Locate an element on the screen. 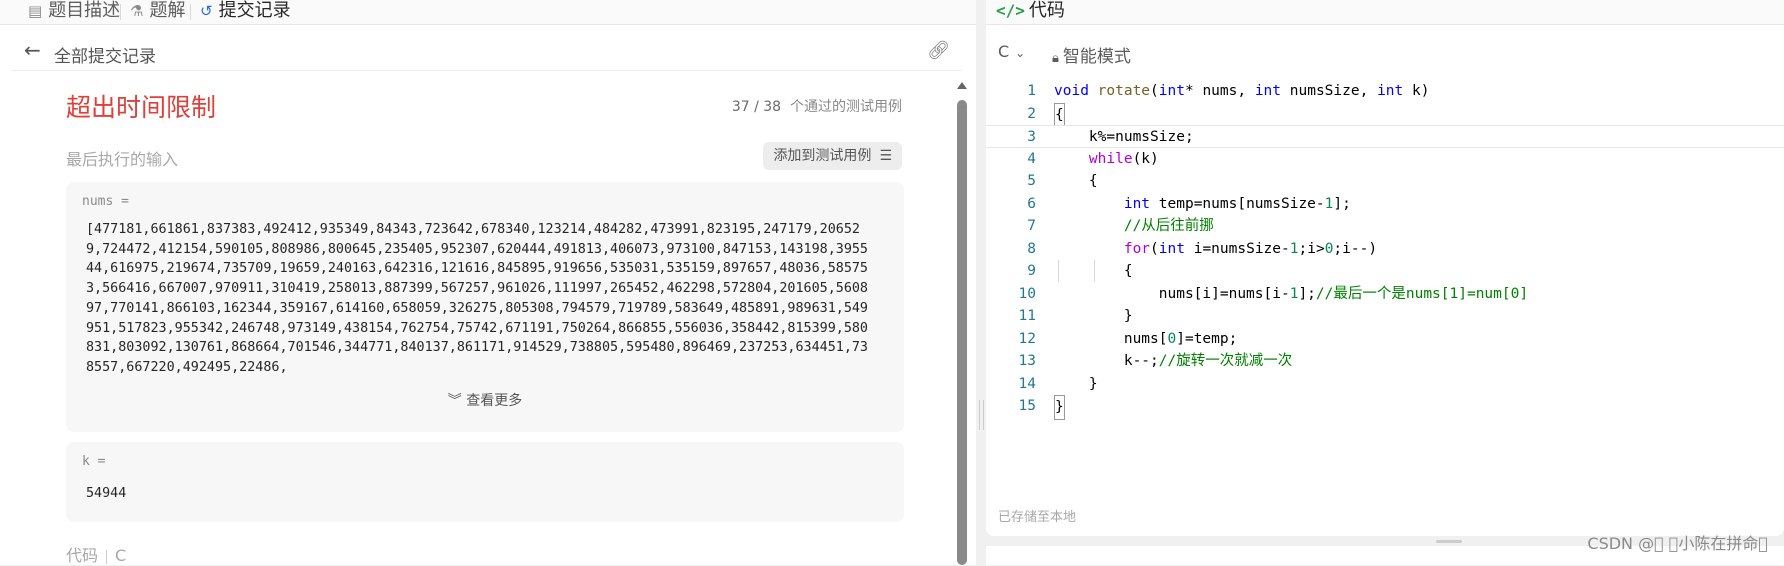  code-line-current: 3 k%=numsSize; is located at coordinates (1385, 136).